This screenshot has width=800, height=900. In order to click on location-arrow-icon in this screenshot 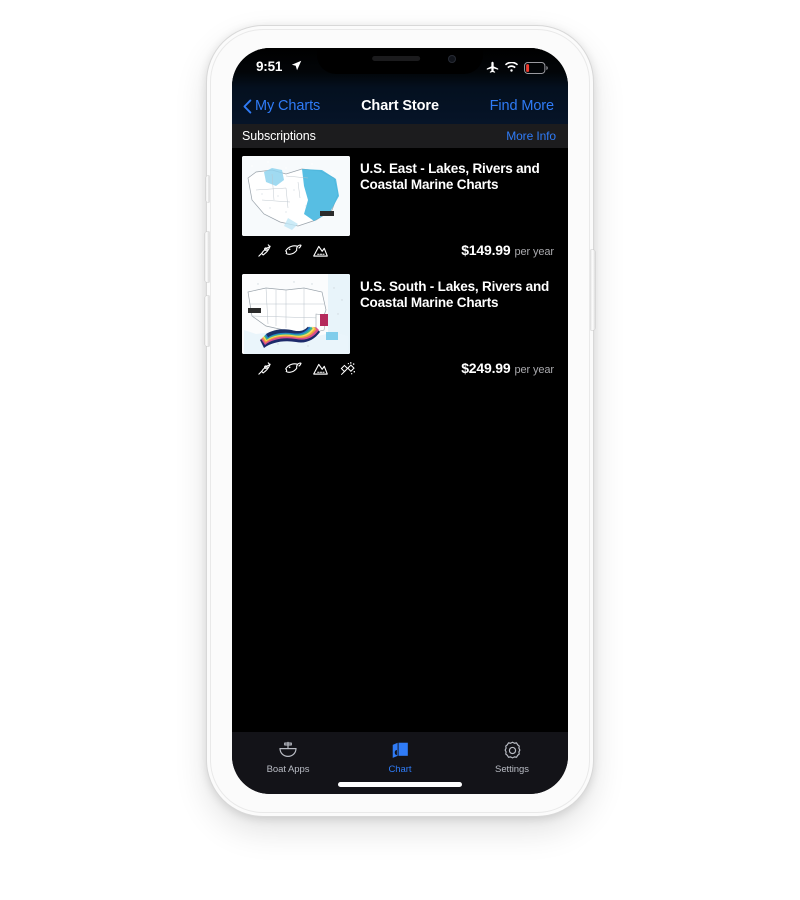, I will do `click(296, 65)`.